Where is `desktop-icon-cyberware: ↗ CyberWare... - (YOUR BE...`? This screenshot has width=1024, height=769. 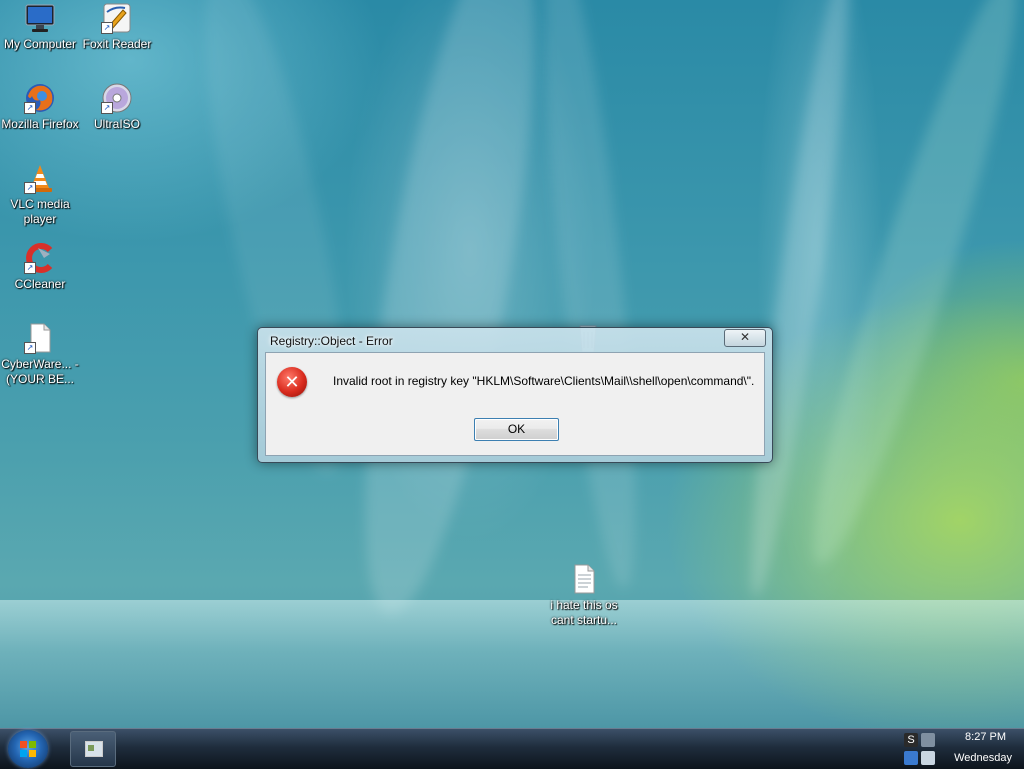
desktop-icon-cyberware: ↗ CyberWare... - (YOUR BE... is located at coordinates (40, 354).